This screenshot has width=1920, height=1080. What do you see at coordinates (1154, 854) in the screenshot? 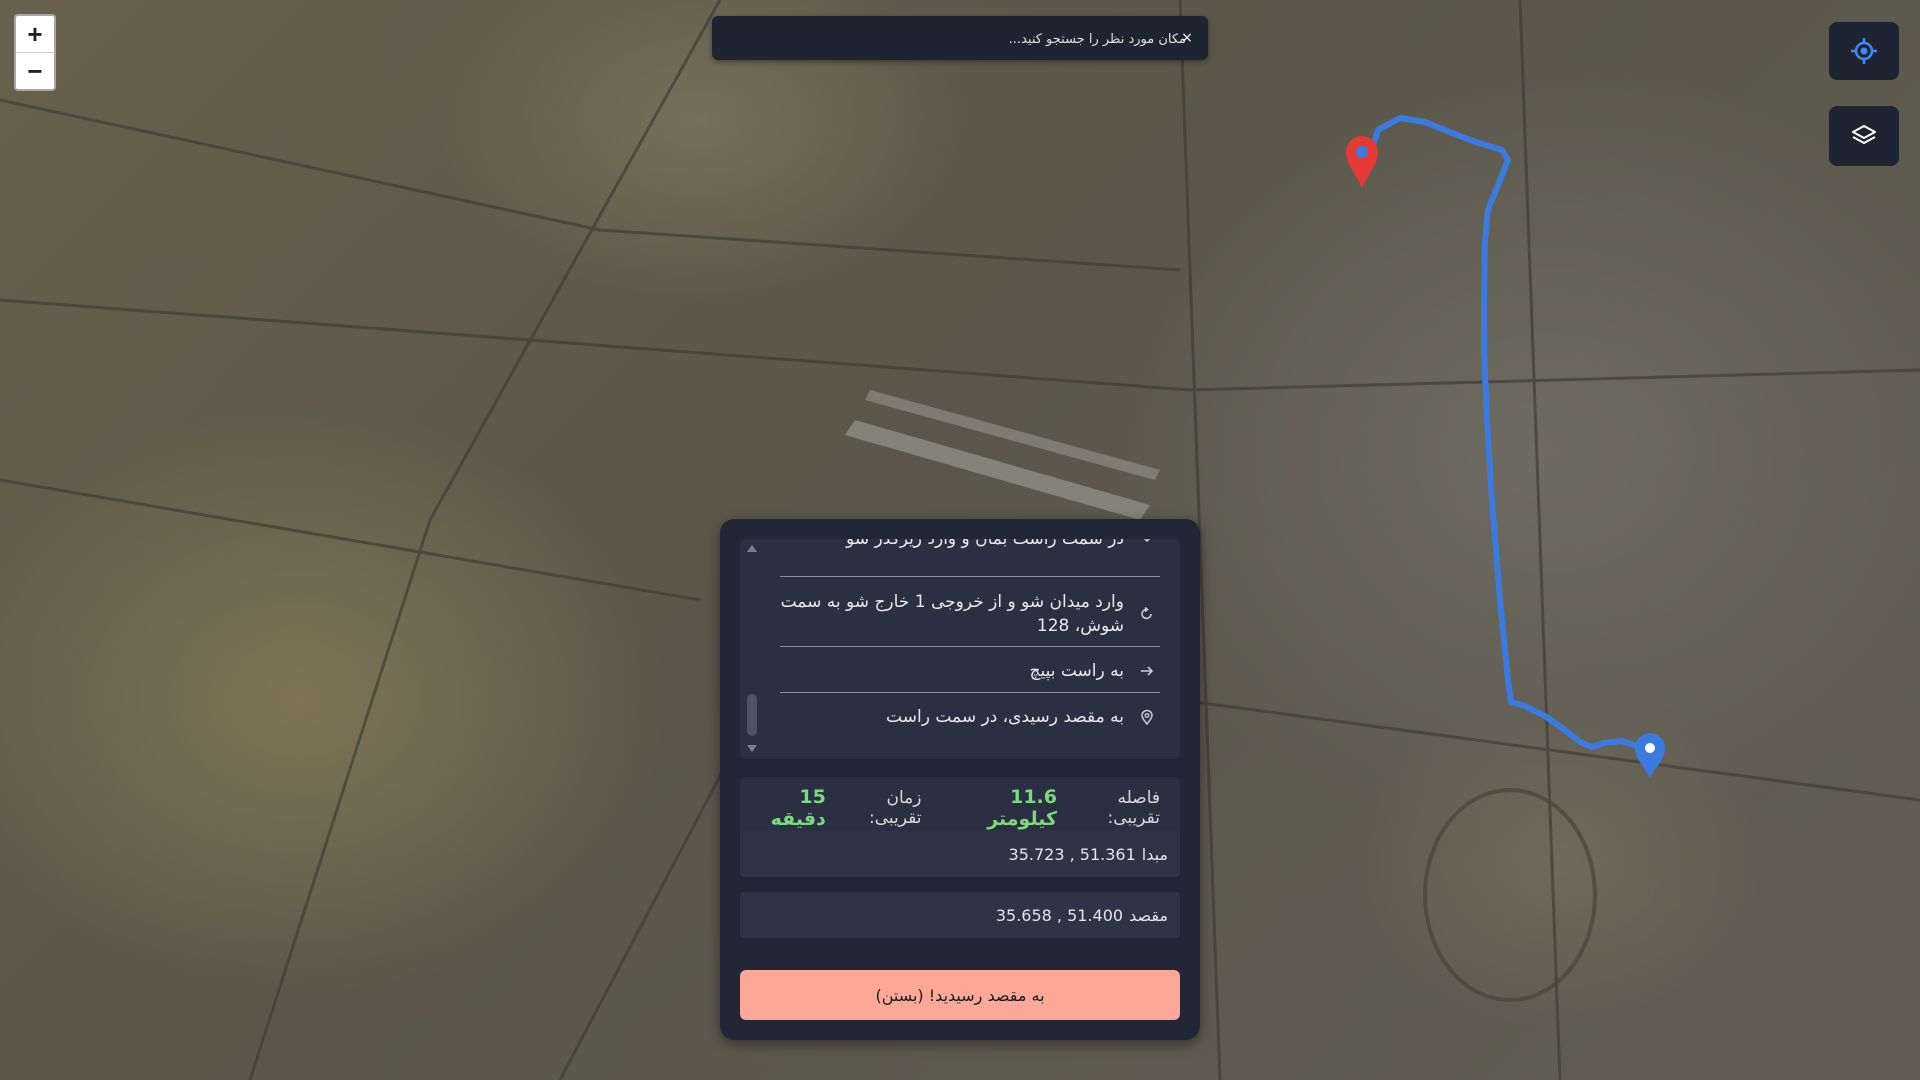
I see `origin-label: مبدا` at bounding box center [1154, 854].